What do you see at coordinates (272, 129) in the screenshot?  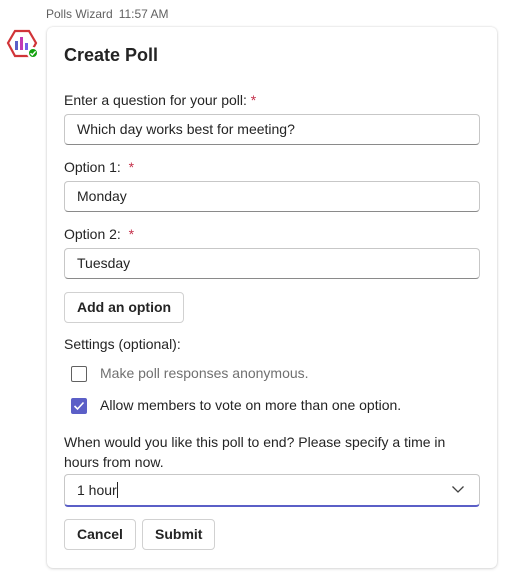 I see `question-input: Which day works best for meeting?` at bounding box center [272, 129].